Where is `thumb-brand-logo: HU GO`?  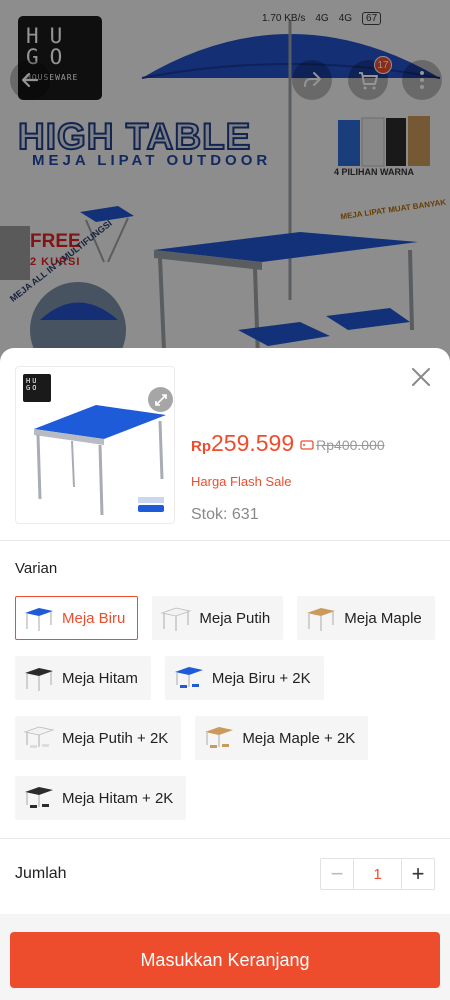
thumb-brand-logo: HU GO is located at coordinates (37, 388).